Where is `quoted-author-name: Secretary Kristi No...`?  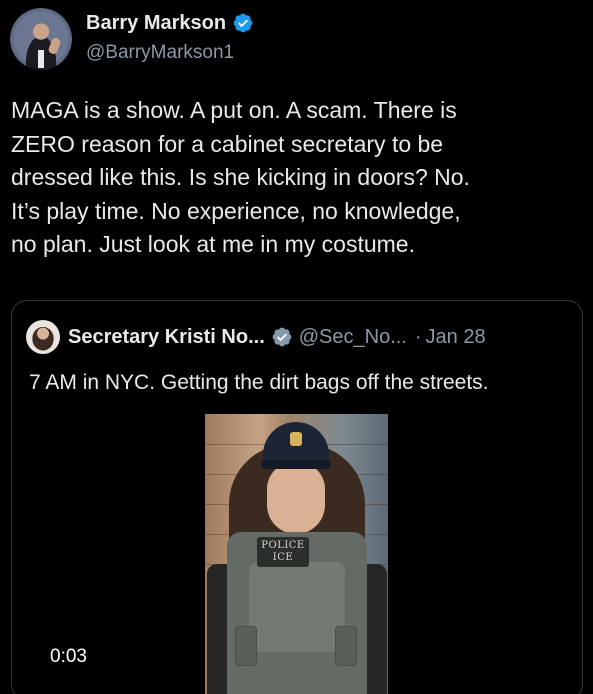 quoted-author-name: Secretary Kristi No... is located at coordinates (166, 337).